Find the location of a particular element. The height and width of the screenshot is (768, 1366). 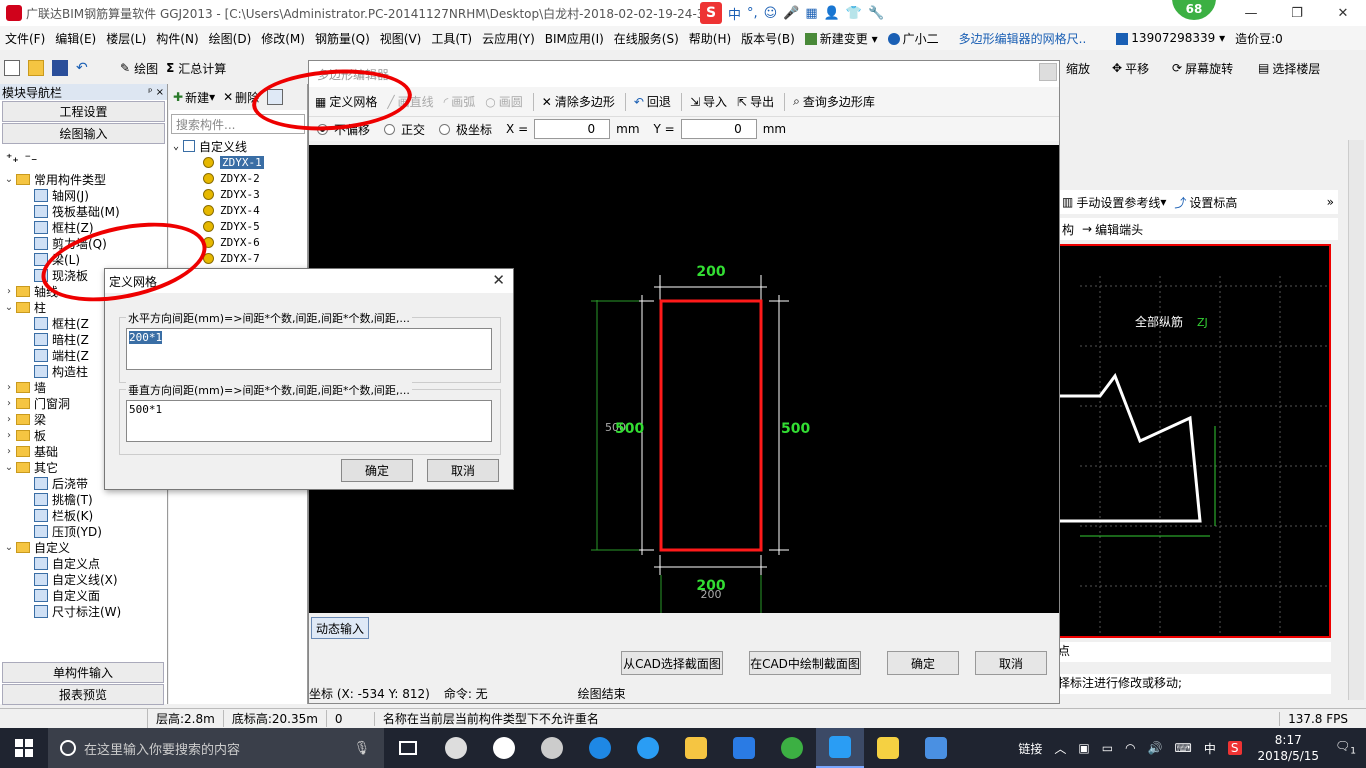

horizontal-spacing-input: 200*1 is located at coordinates (309, 349).